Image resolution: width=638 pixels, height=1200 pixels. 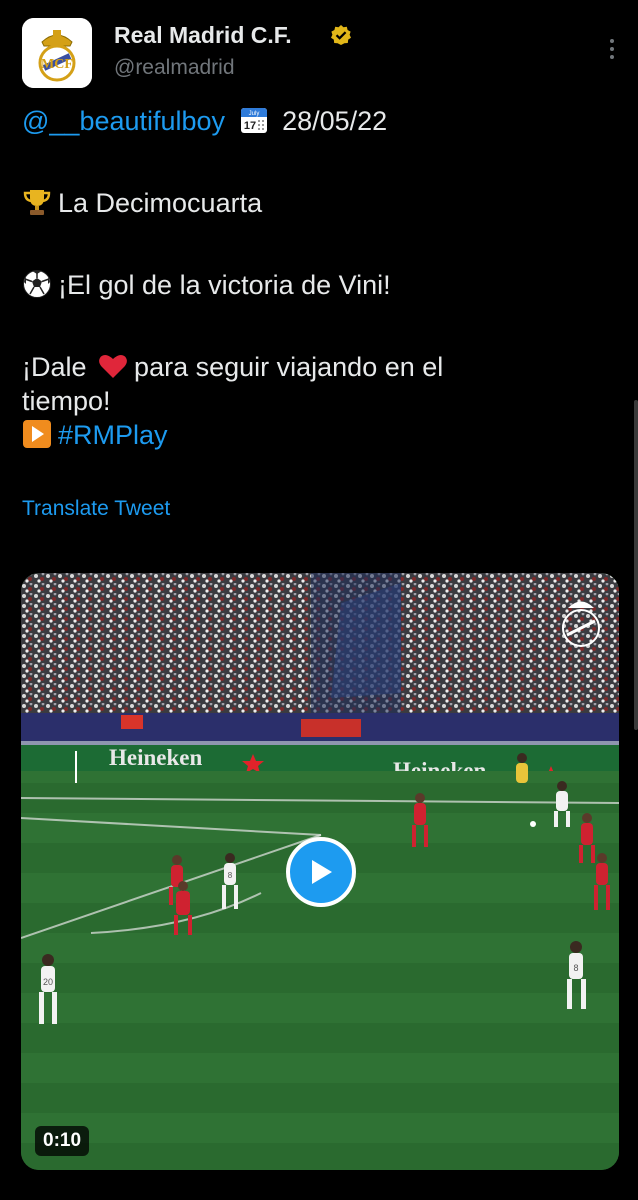 I want to click on play-button, so click(x=321, y=872).